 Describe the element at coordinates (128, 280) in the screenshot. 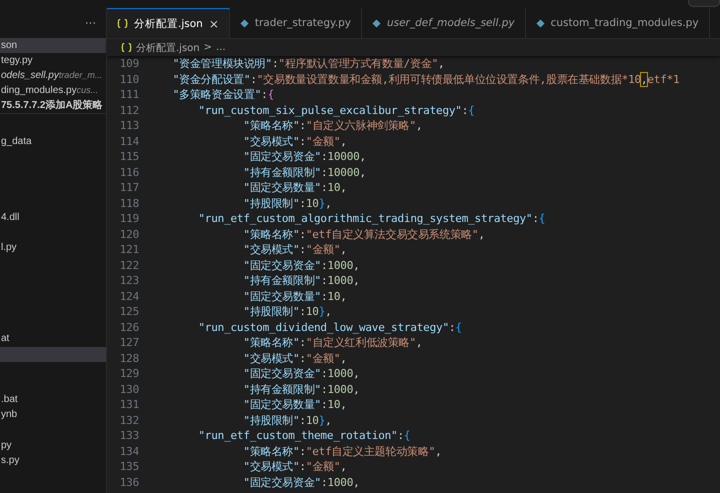

I see `line-number: 123` at that location.